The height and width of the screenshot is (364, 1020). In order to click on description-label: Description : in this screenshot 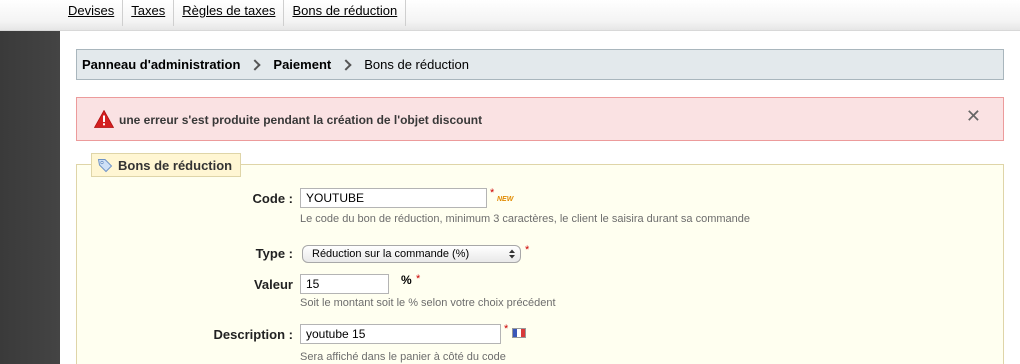, I will do `click(253, 334)`.